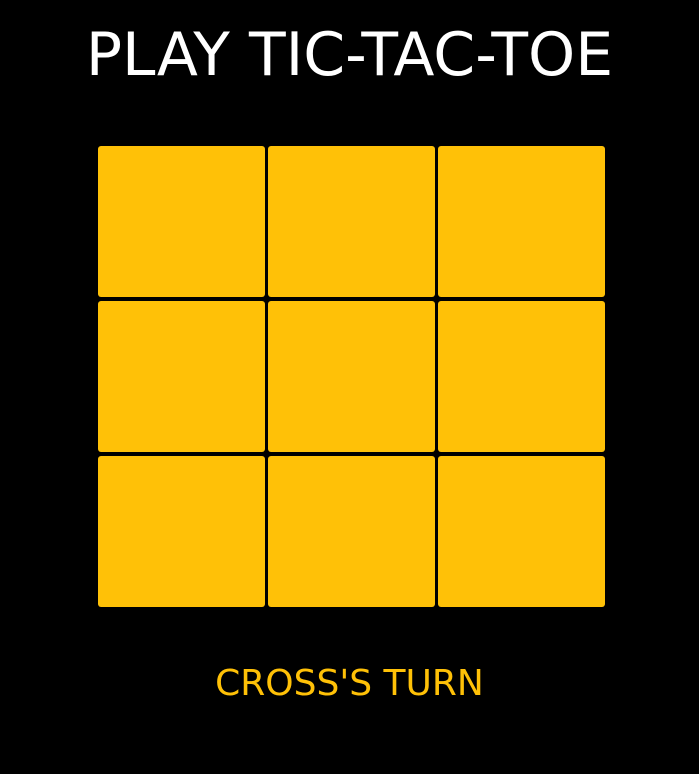  I want to click on turn-status: CROSS'S TURN, so click(349, 683).